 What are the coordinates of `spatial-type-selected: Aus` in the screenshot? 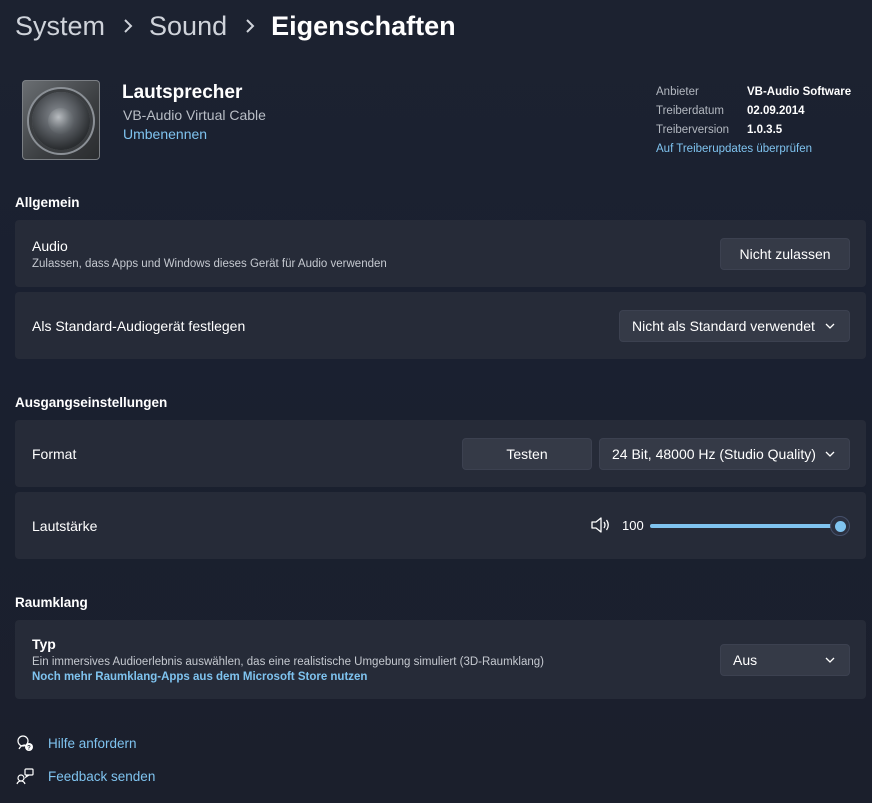 It's located at (745, 660).